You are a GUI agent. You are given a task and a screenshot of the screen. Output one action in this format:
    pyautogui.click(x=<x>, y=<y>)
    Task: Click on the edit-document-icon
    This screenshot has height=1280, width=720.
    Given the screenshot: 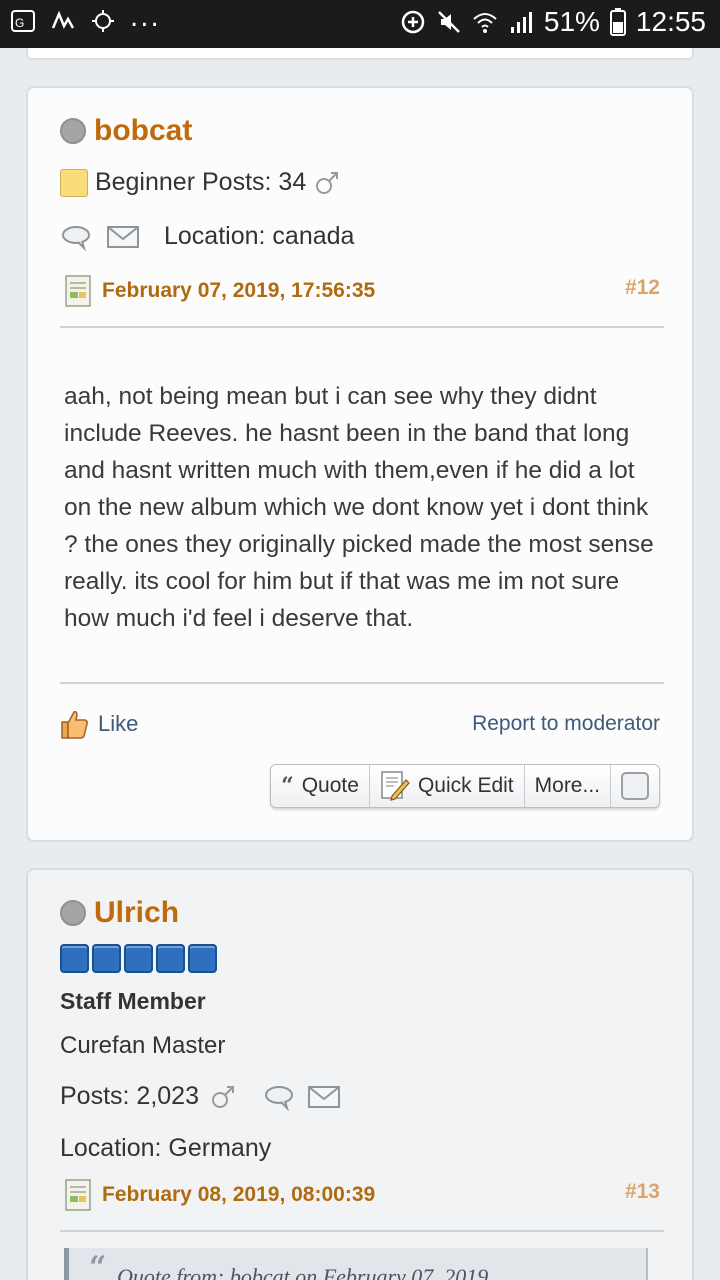 What is the action you would take?
    pyautogui.click(x=395, y=786)
    